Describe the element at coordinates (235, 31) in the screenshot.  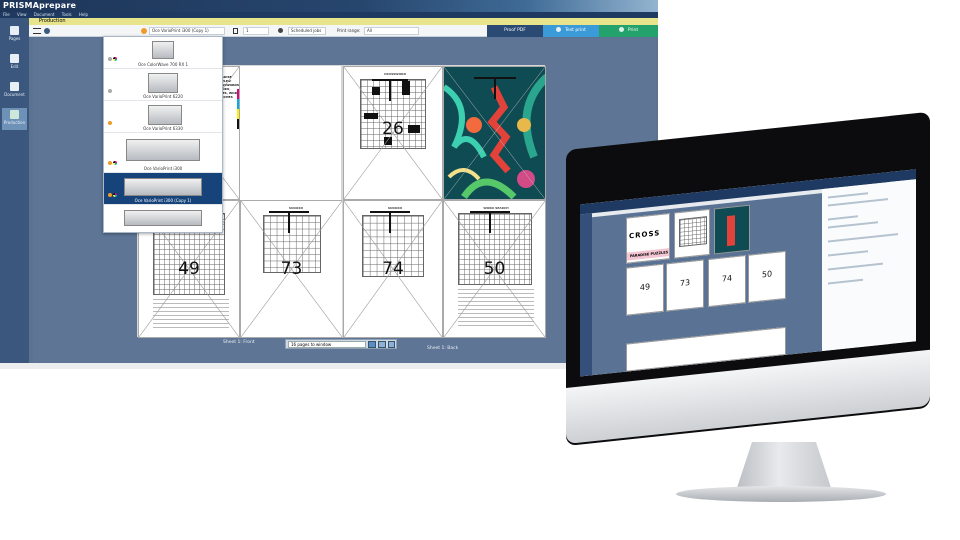
I see `copies-icon` at that location.